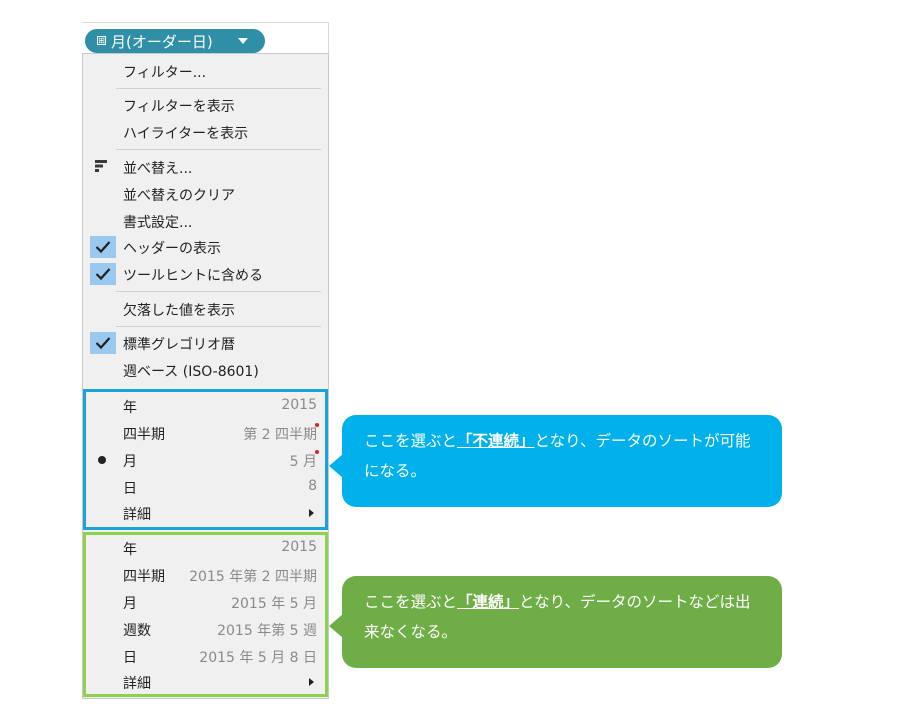 The height and width of the screenshot is (721, 899). Describe the element at coordinates (101, 40) in the screenshot. I see `expand-icon: ⊞` at that location.